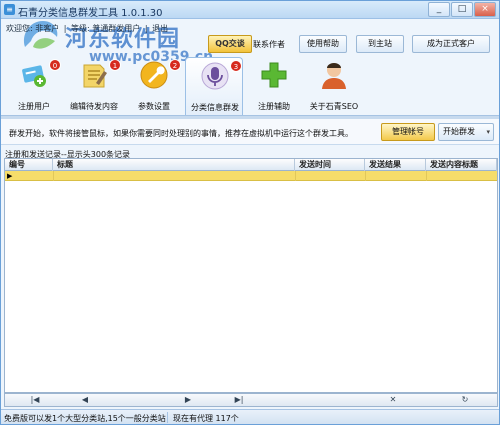 The width and height of the screenshot is (500, 425). I want to click on maximize-button: □, so click(462, 9).